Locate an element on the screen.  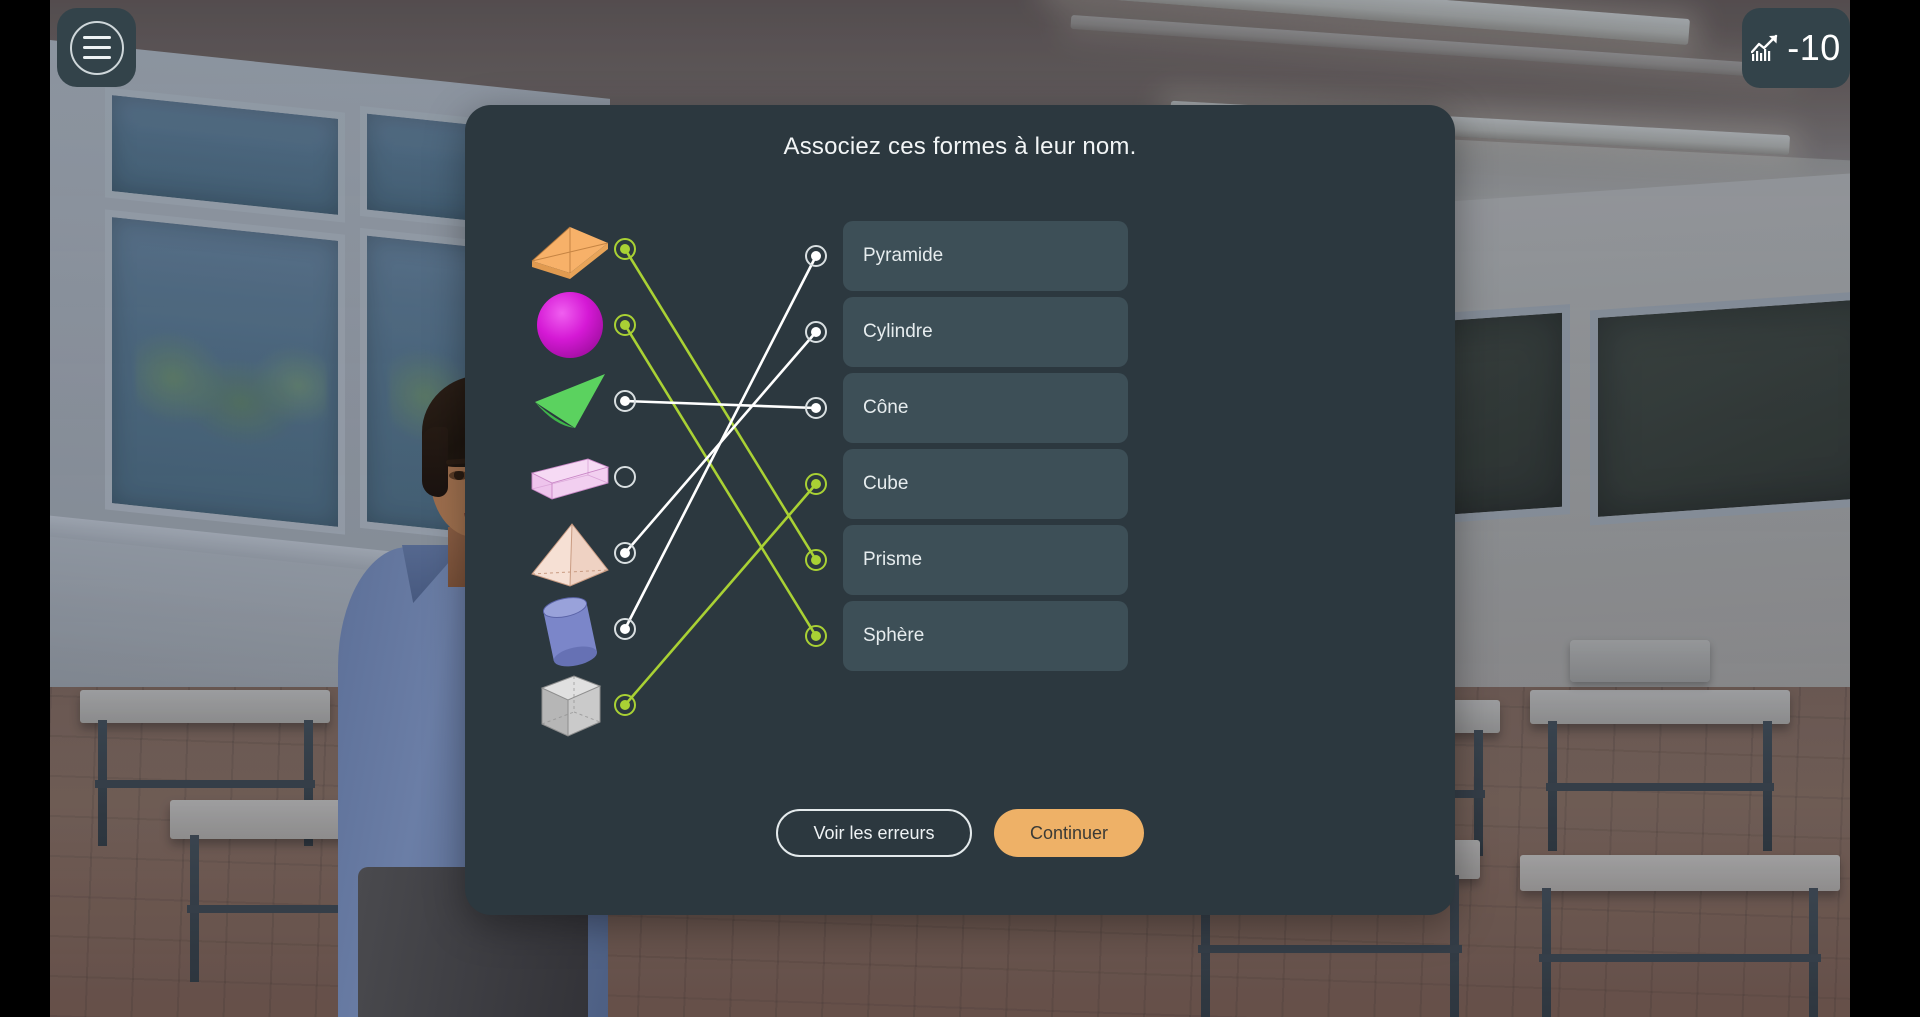
shapes-column is located at coordinates (570, 493).